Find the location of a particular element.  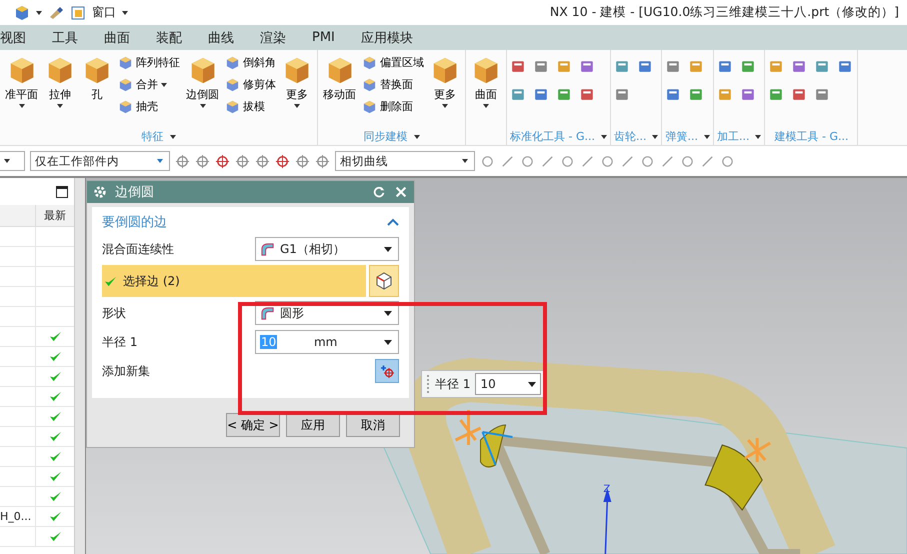

ribbon-button: 阵列特征 is located at coordinates (149, 62).